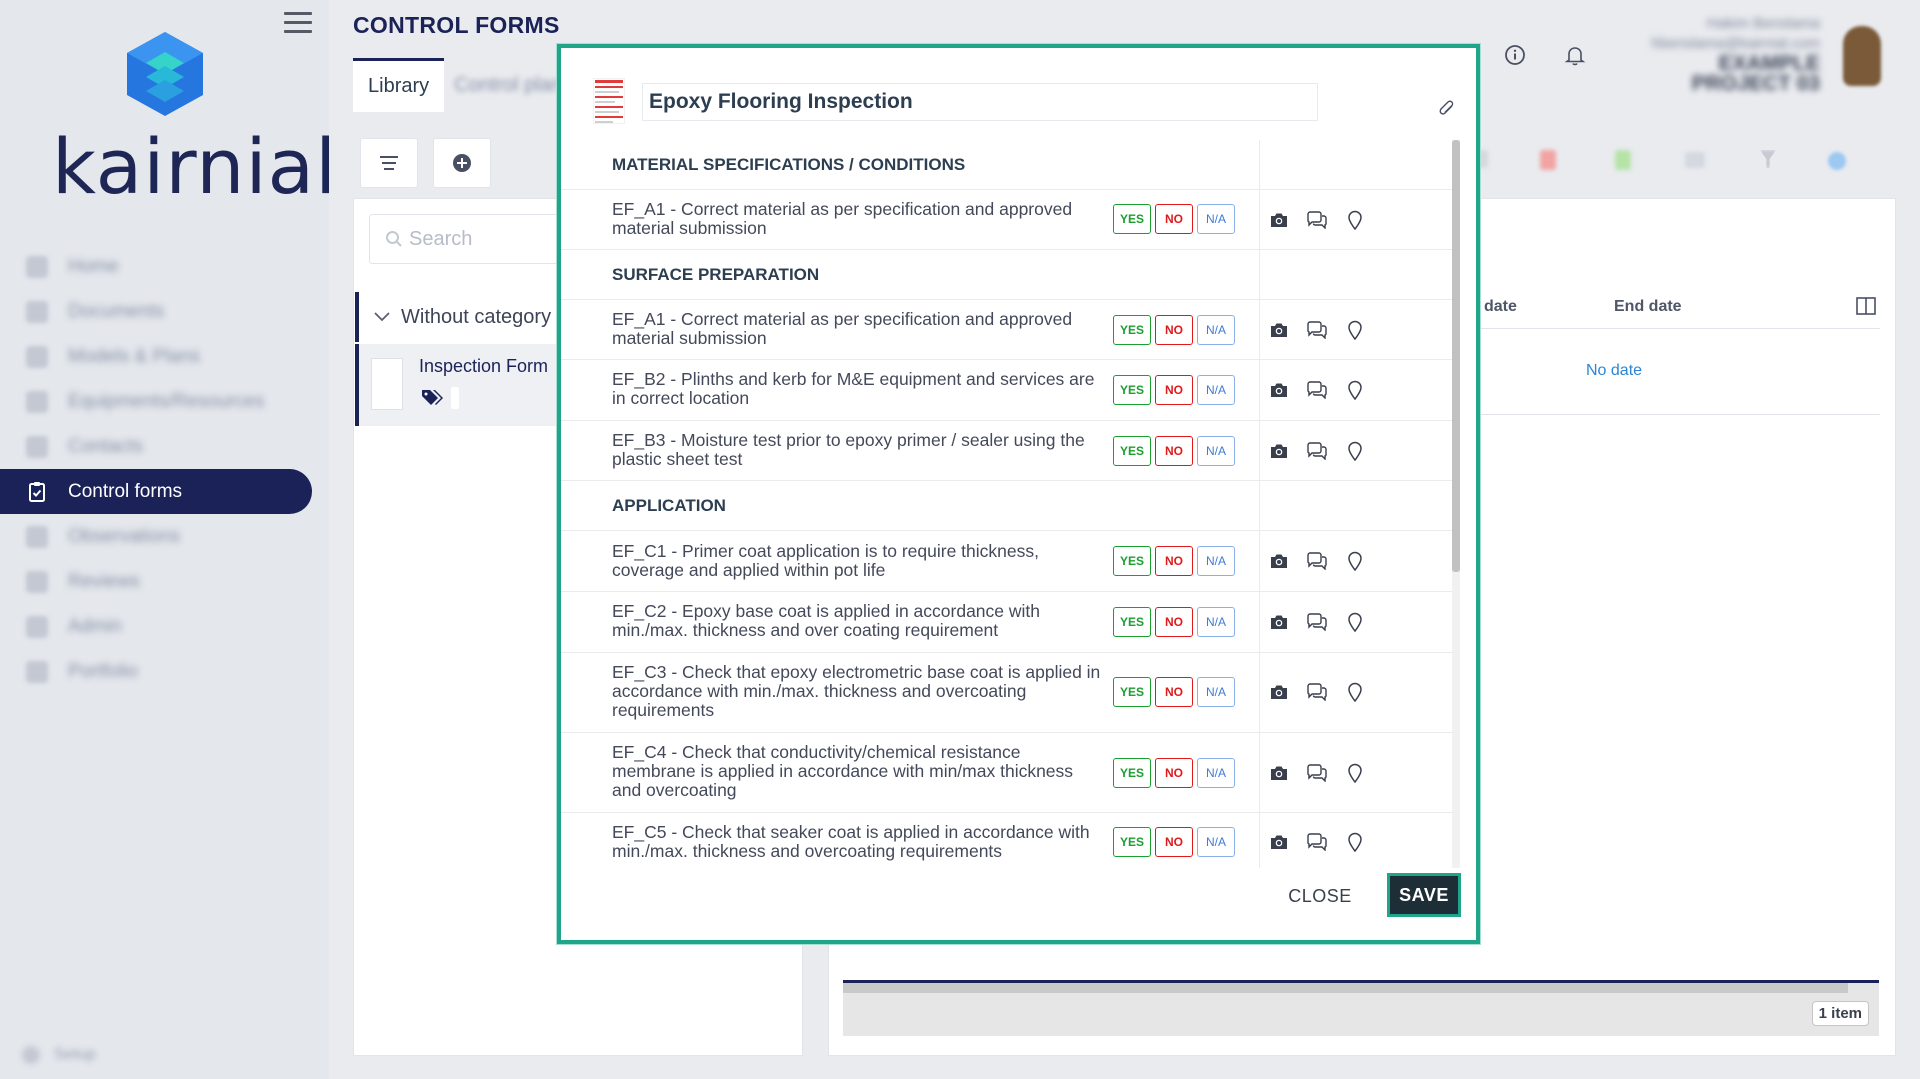 The width and height of the screenshot is (1920, 1079). What do you see at coordinates (1447, 110) in the screenshot?
I see `paperclip-icon` at bounding box center [1447, 110].